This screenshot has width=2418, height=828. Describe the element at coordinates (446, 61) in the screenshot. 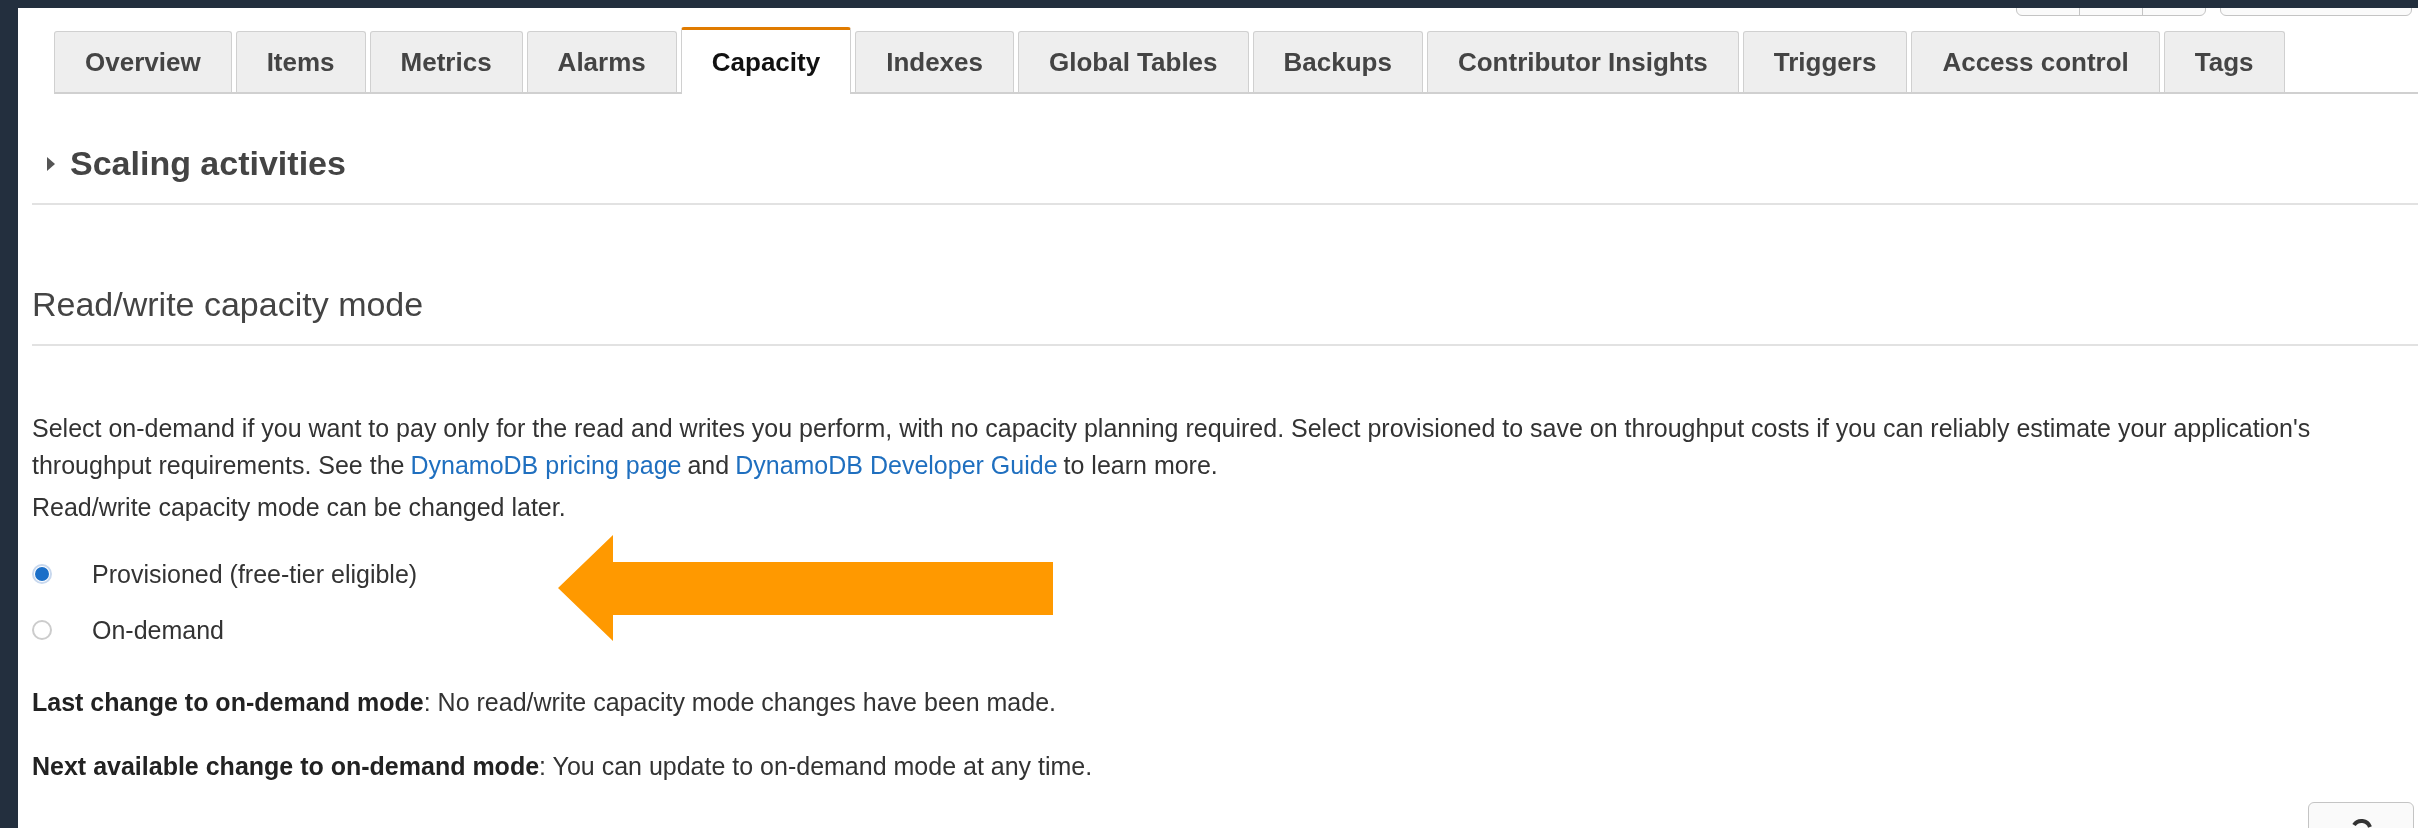

I see `tab: Metrics` at that location.